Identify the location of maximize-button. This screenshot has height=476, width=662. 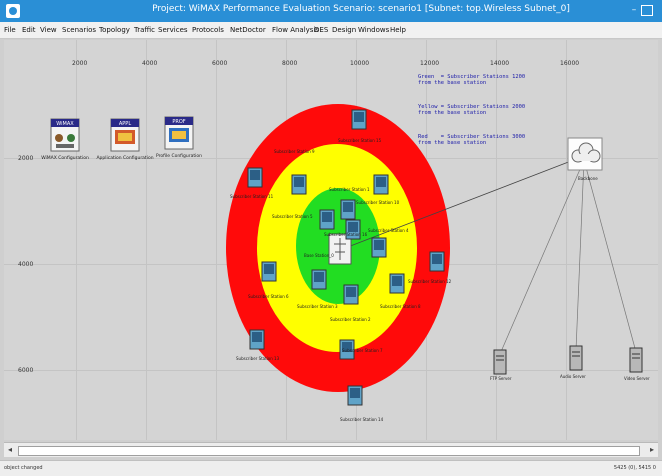
(647, 10).